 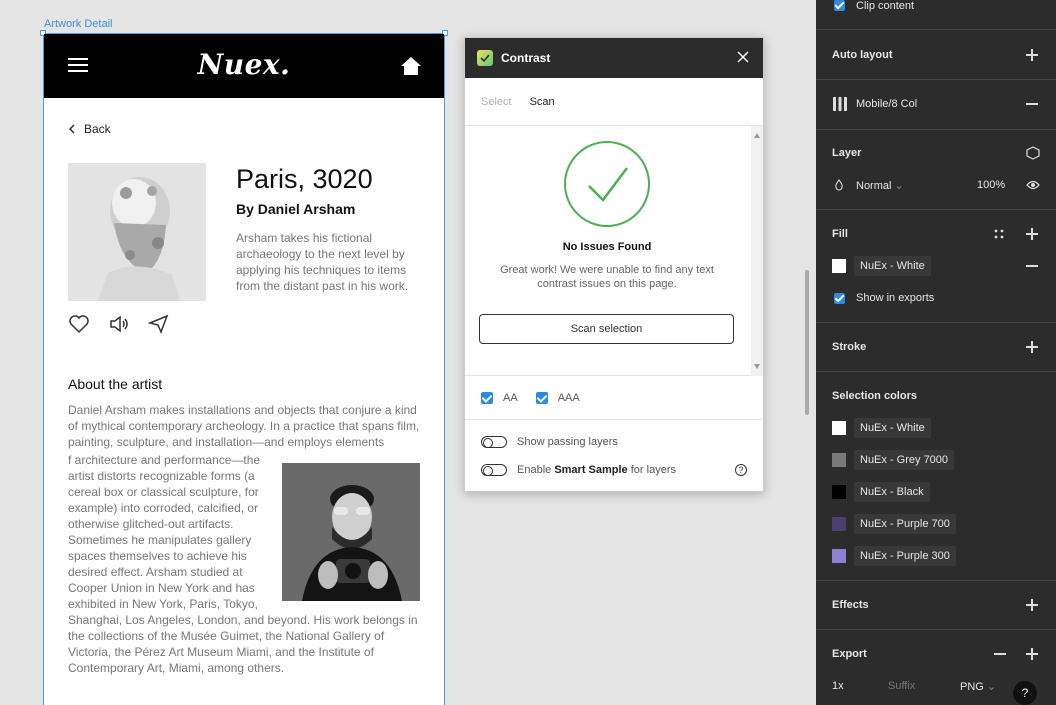 What do you see at coordinates (936, 347) in the screenshot?
I see `stroke-section: Stroke` at bounding box center [936, 347].